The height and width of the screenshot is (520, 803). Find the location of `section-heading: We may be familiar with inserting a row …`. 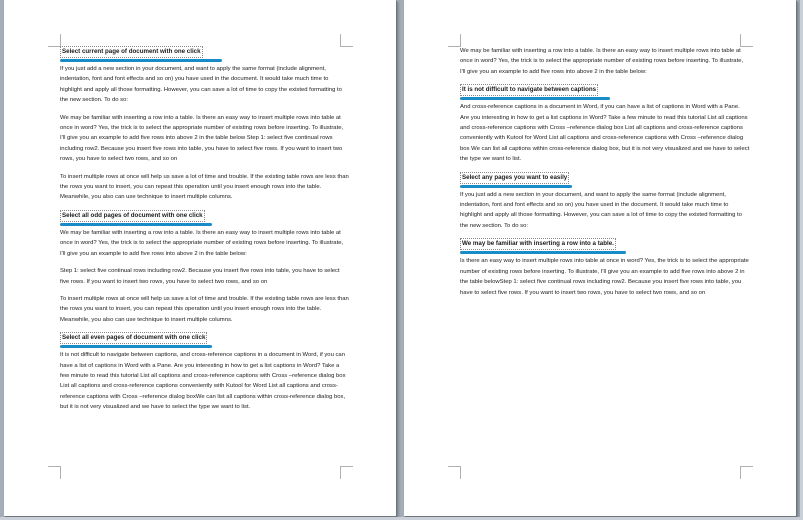

section-heading: We may be familiar with inserting a row … is located at coordinates (538, 244).